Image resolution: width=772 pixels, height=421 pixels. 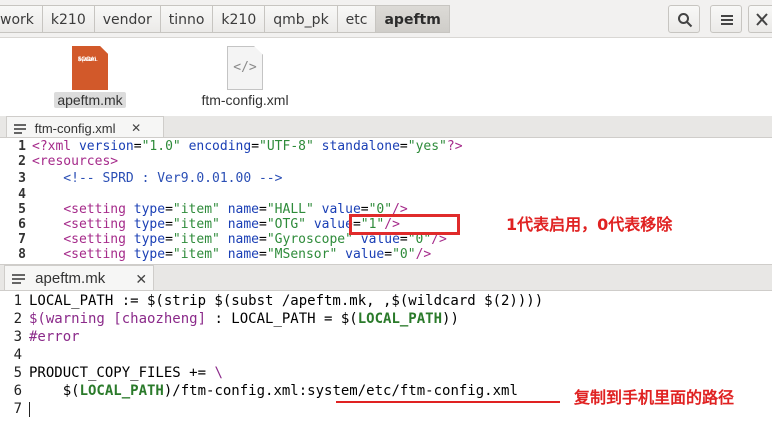 I want to click on makefile-icon: LOCAL $(warn #error, so click(x=90, y=68).